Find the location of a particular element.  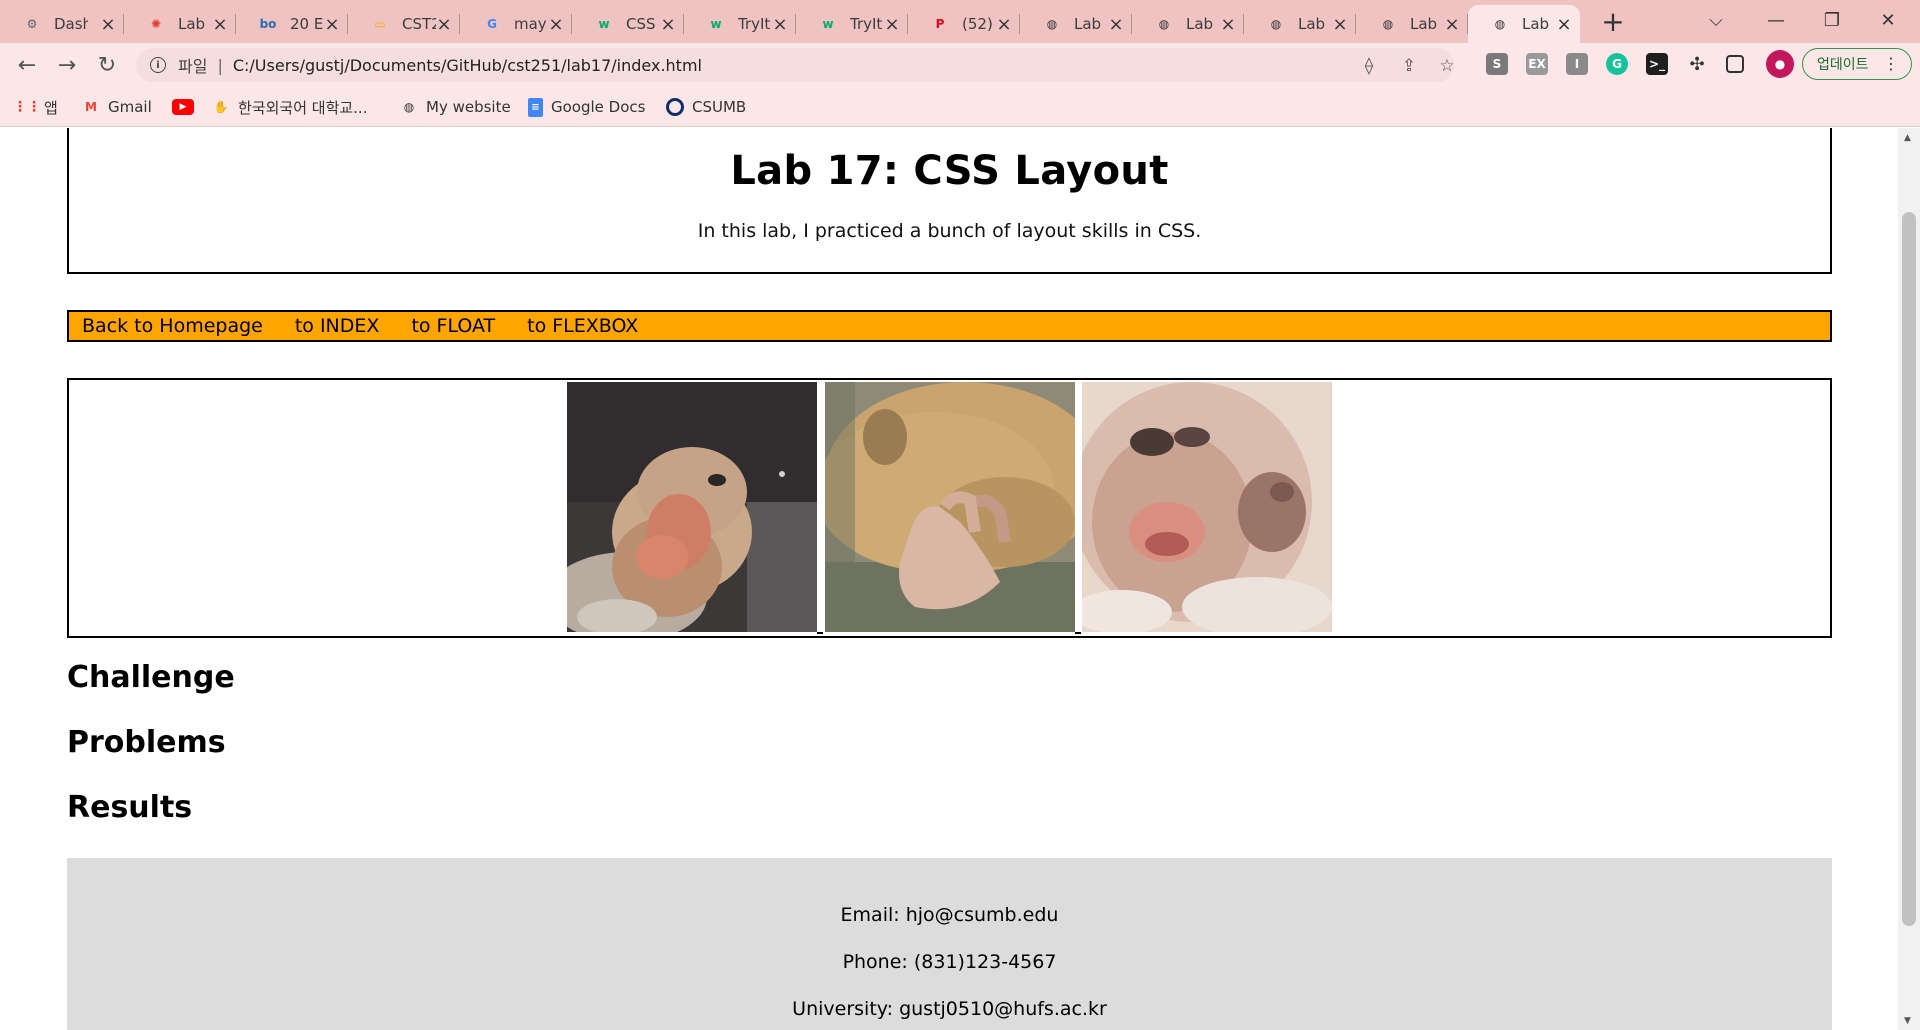

browser-tab: ⚙ Dash × is located at coordinates (62, 24).